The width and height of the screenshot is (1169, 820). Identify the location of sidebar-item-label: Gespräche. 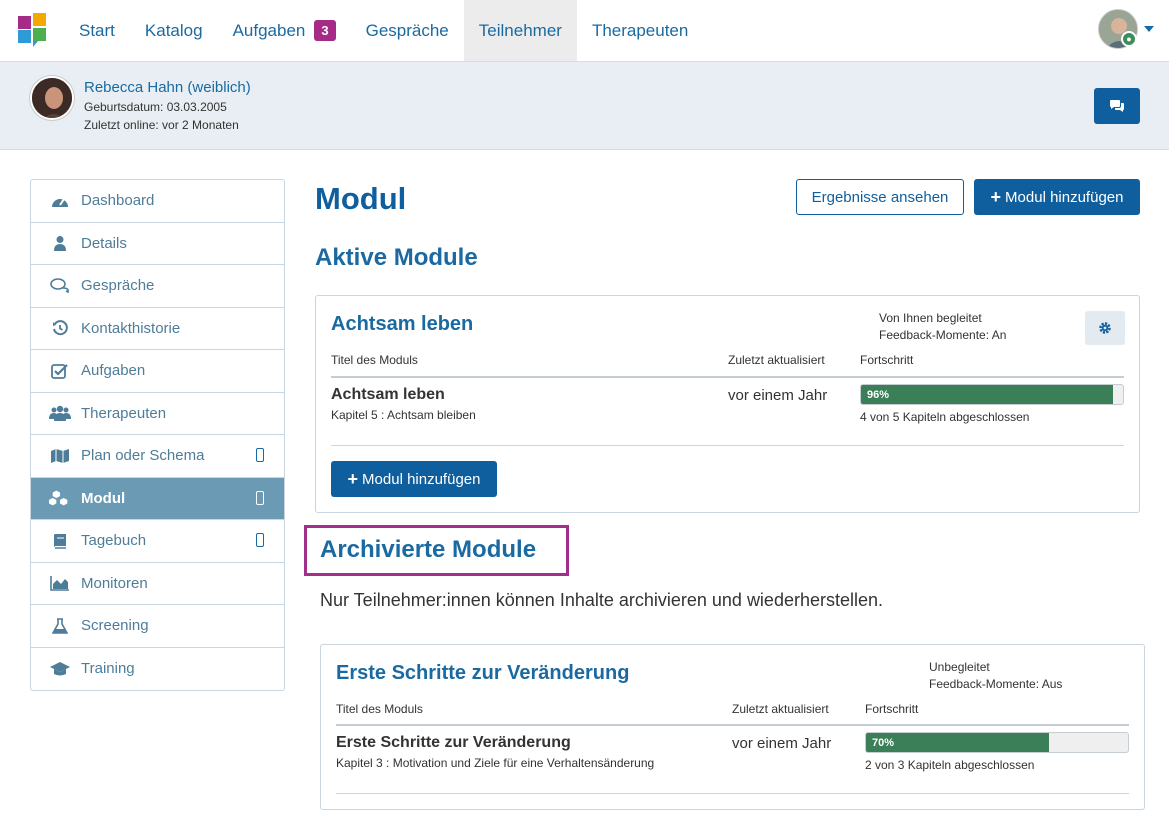
(118, 286).